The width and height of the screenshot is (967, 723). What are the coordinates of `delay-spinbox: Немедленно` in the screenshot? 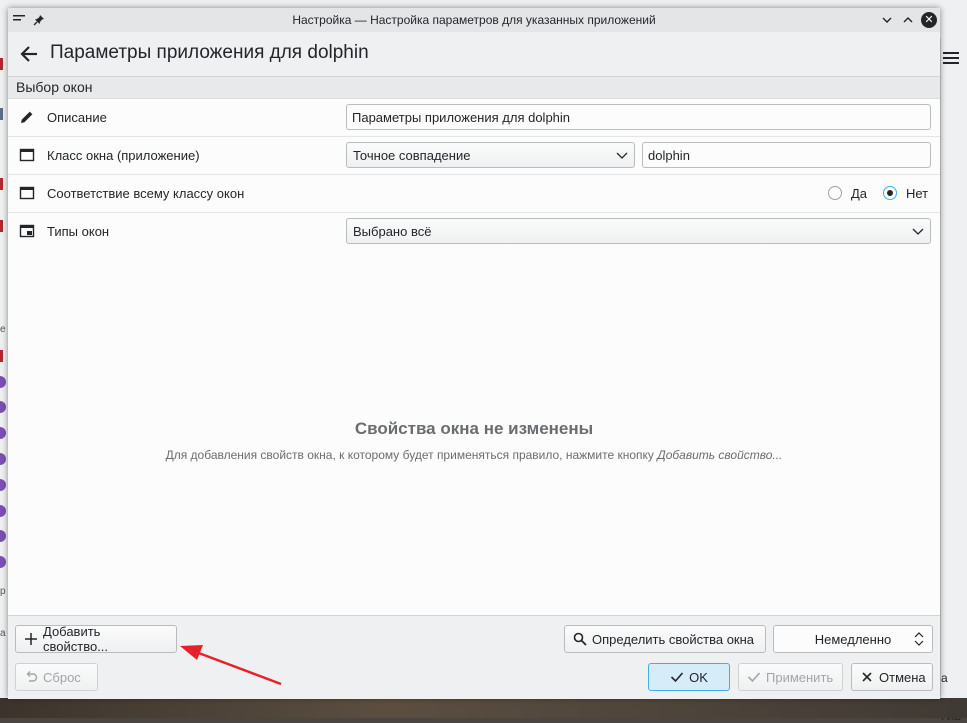 It's located at (853, 639).